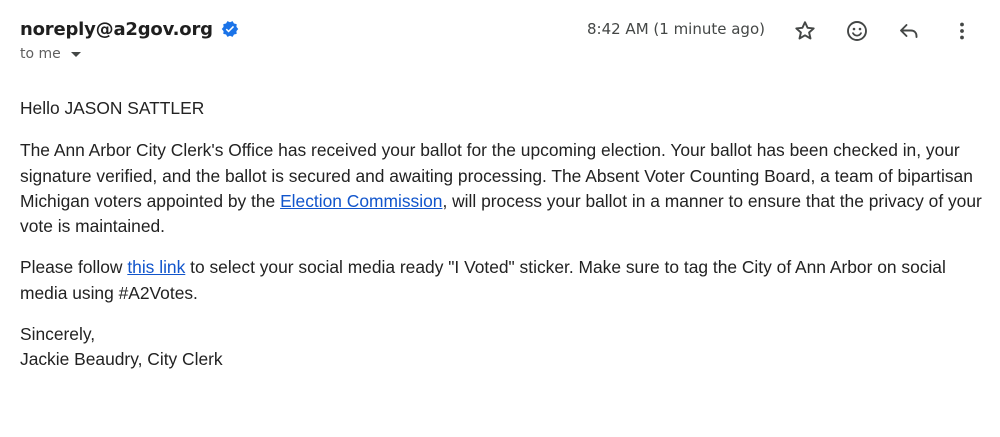 The height and width of the screenshot is (437, 1000). I want to click on paragraph-2-text-start: Please follow, so click(74, 267).